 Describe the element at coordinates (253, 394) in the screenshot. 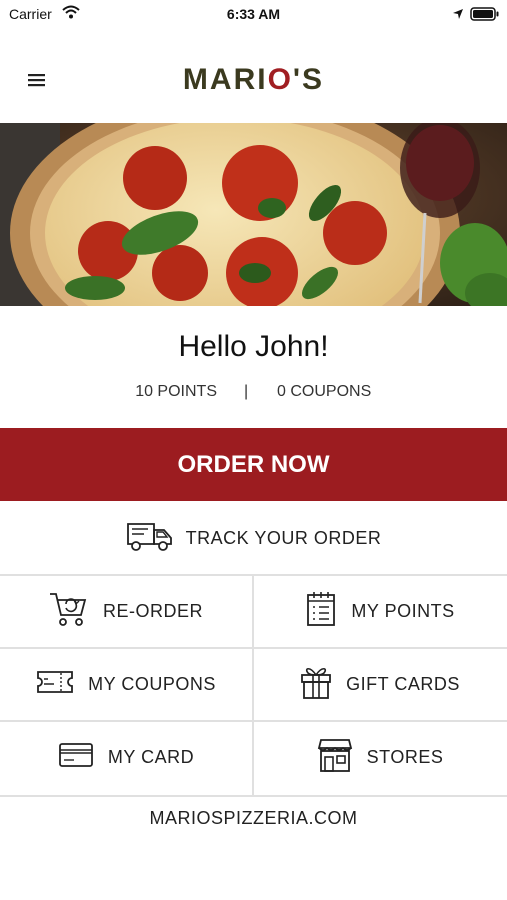

I see `loyalty-stats: 10 POINTS | 0 COUPONS` at that location.